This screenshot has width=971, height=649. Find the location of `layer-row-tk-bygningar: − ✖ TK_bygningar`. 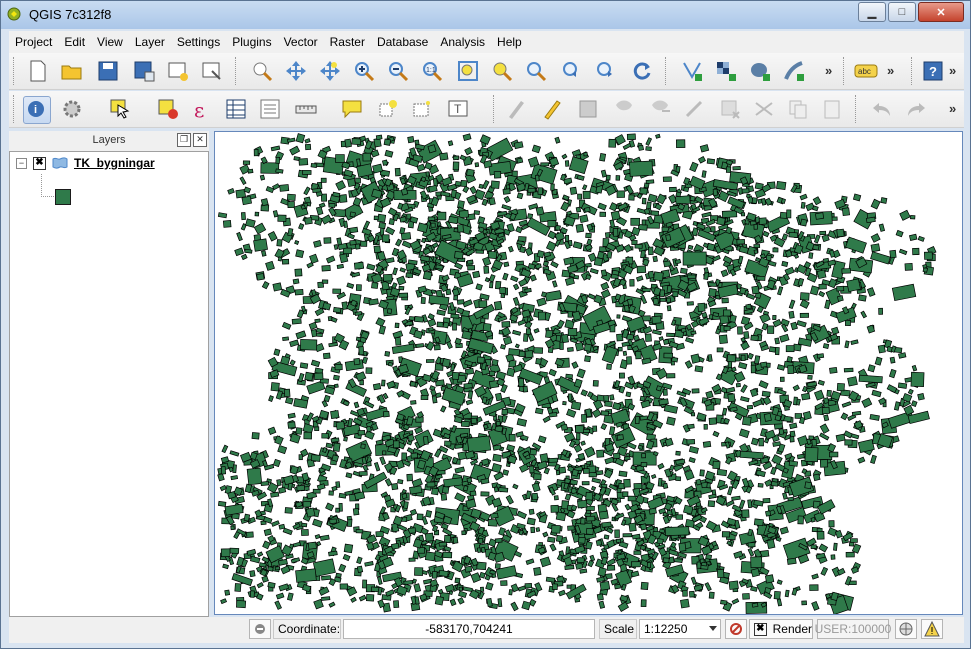

layer-row-tk-bygningar: − ✖ TK_bygningar is located at coordinates (85, 163).